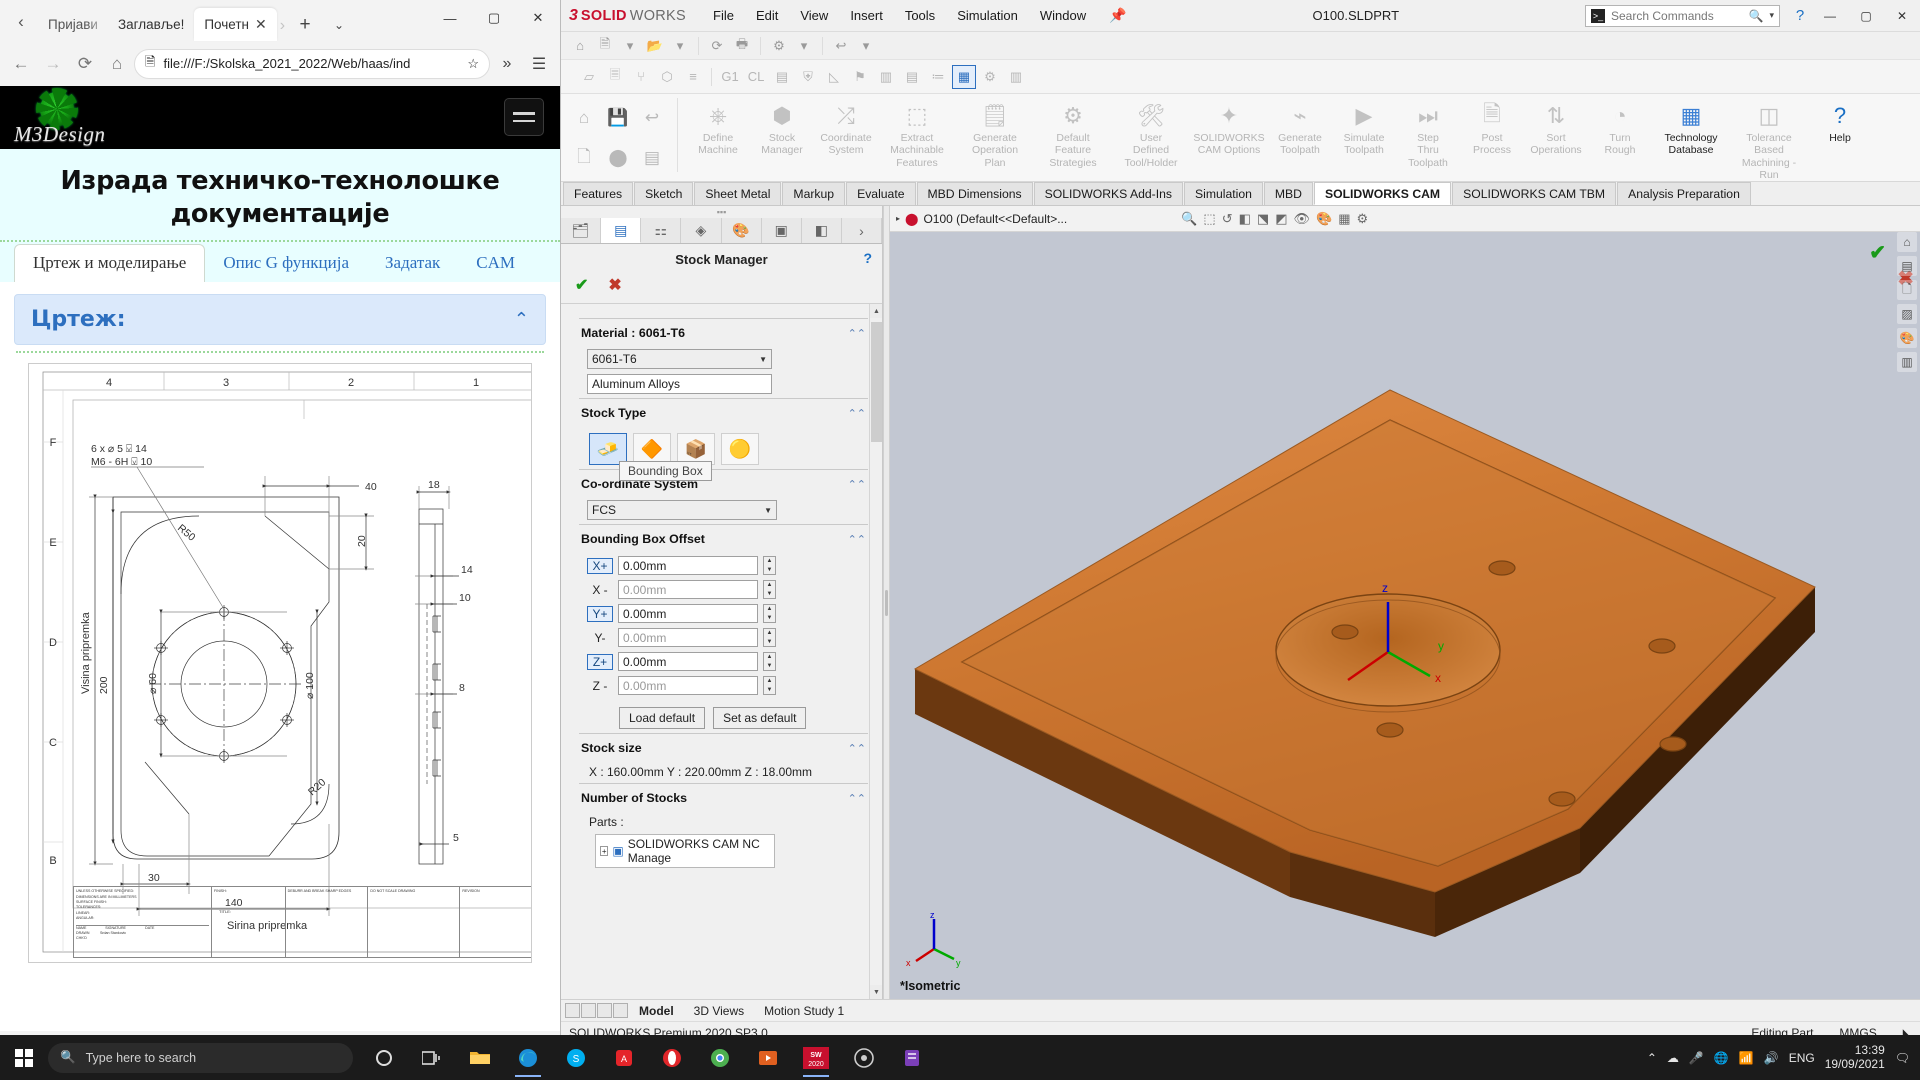 The width and height of the screenshot is (1920, 1080). Describe the element at coordinates (718, 127) in the screenshot. I see `define-machine-button: ⎈ Define Machine` at that location.